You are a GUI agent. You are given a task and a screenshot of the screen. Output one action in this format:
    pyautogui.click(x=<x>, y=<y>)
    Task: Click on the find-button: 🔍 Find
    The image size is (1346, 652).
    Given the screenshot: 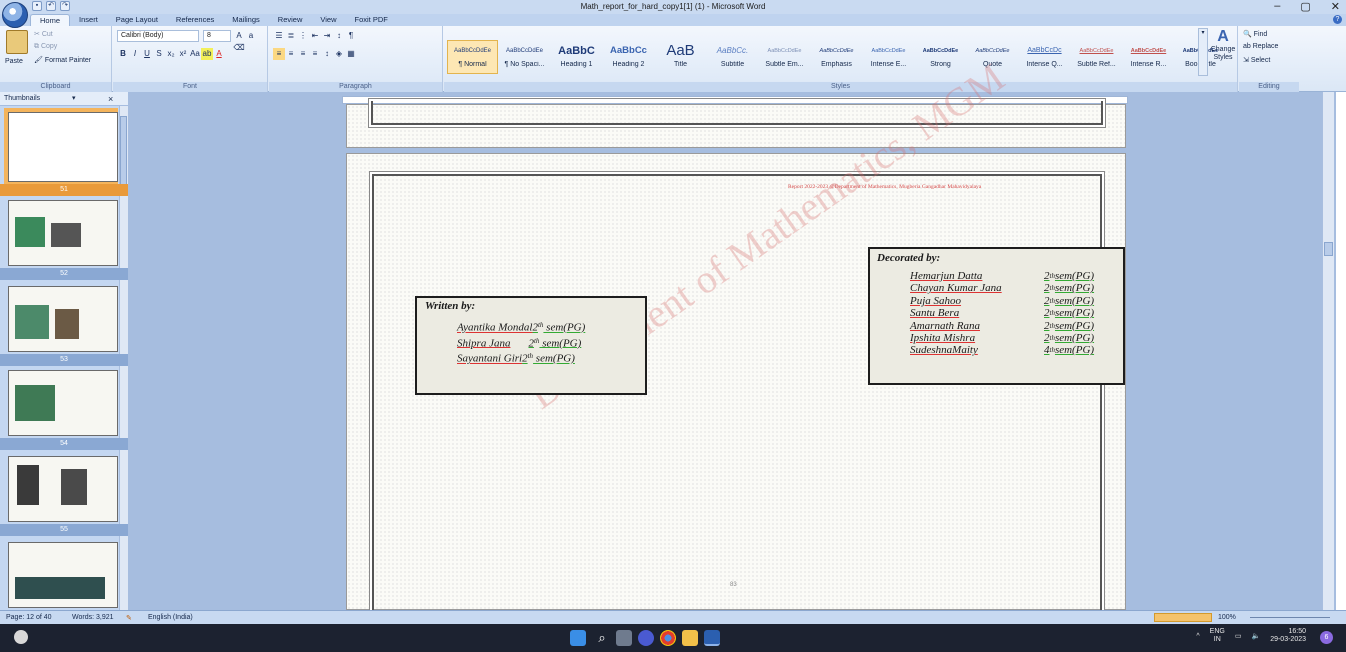 What is the action you would take?
    pyautogui.click(x=1255, y=34)
    